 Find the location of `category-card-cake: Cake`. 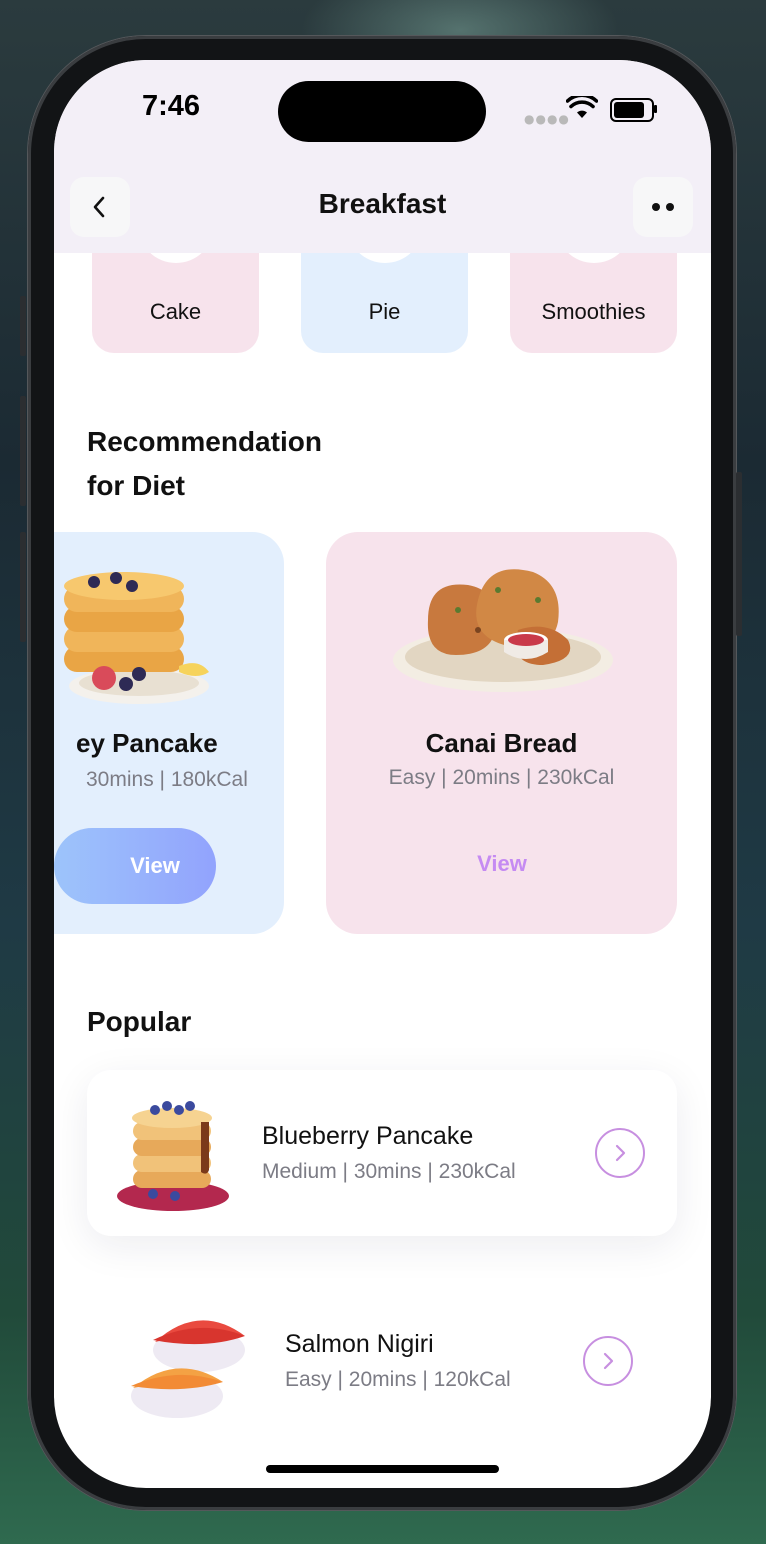

category-card-cake: Cake is located at coordinates (175, 303).